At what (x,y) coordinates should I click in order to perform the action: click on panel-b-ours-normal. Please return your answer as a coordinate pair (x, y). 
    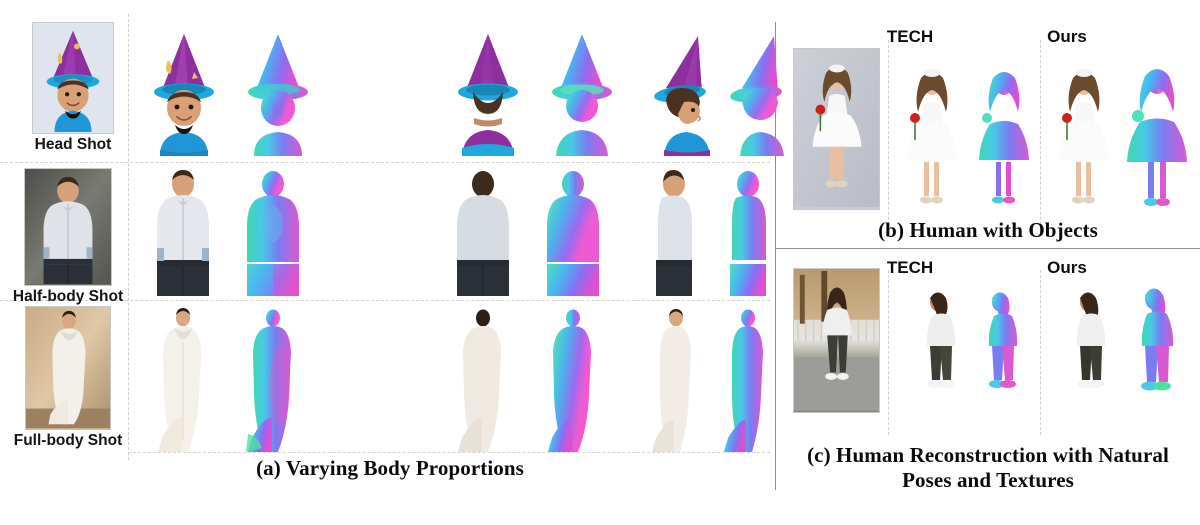
    Looking at the image, I should click on (1157, 134).